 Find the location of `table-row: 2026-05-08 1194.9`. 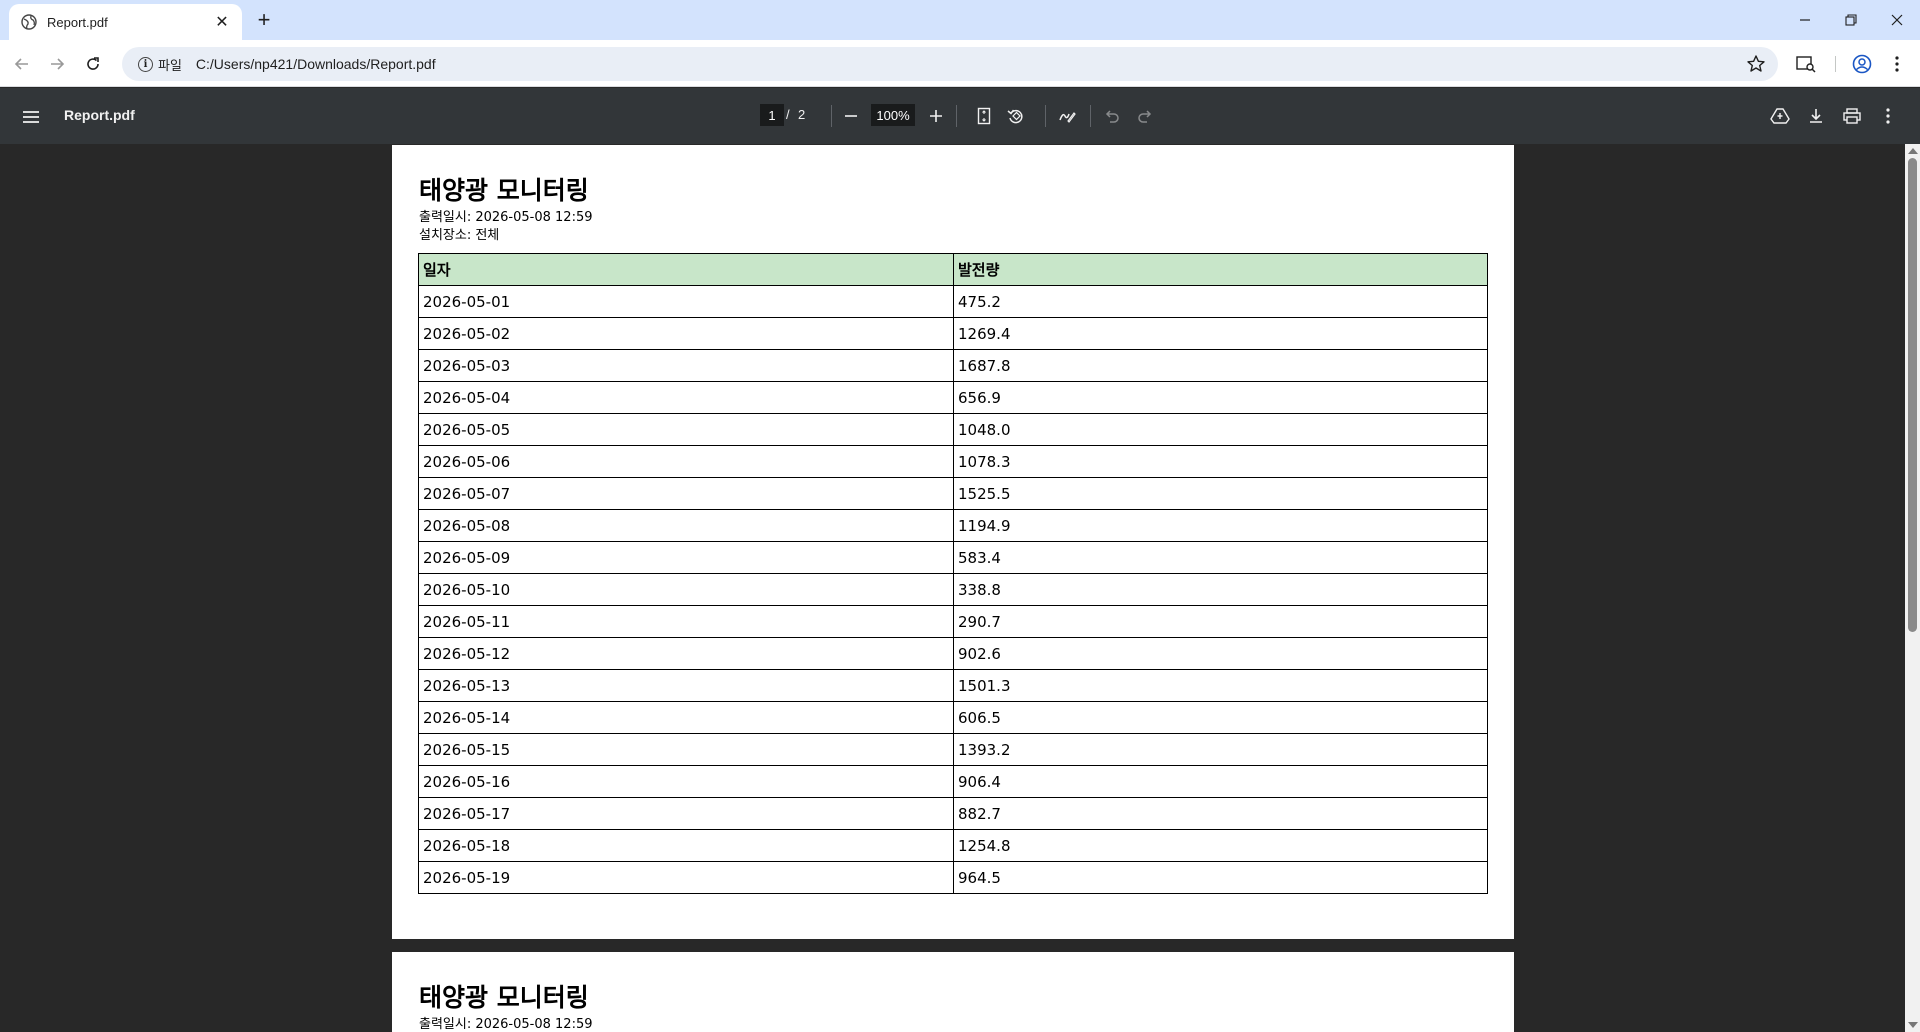

table-row: 2026-05-08 1194.9 is located at coordinates (953, 525).